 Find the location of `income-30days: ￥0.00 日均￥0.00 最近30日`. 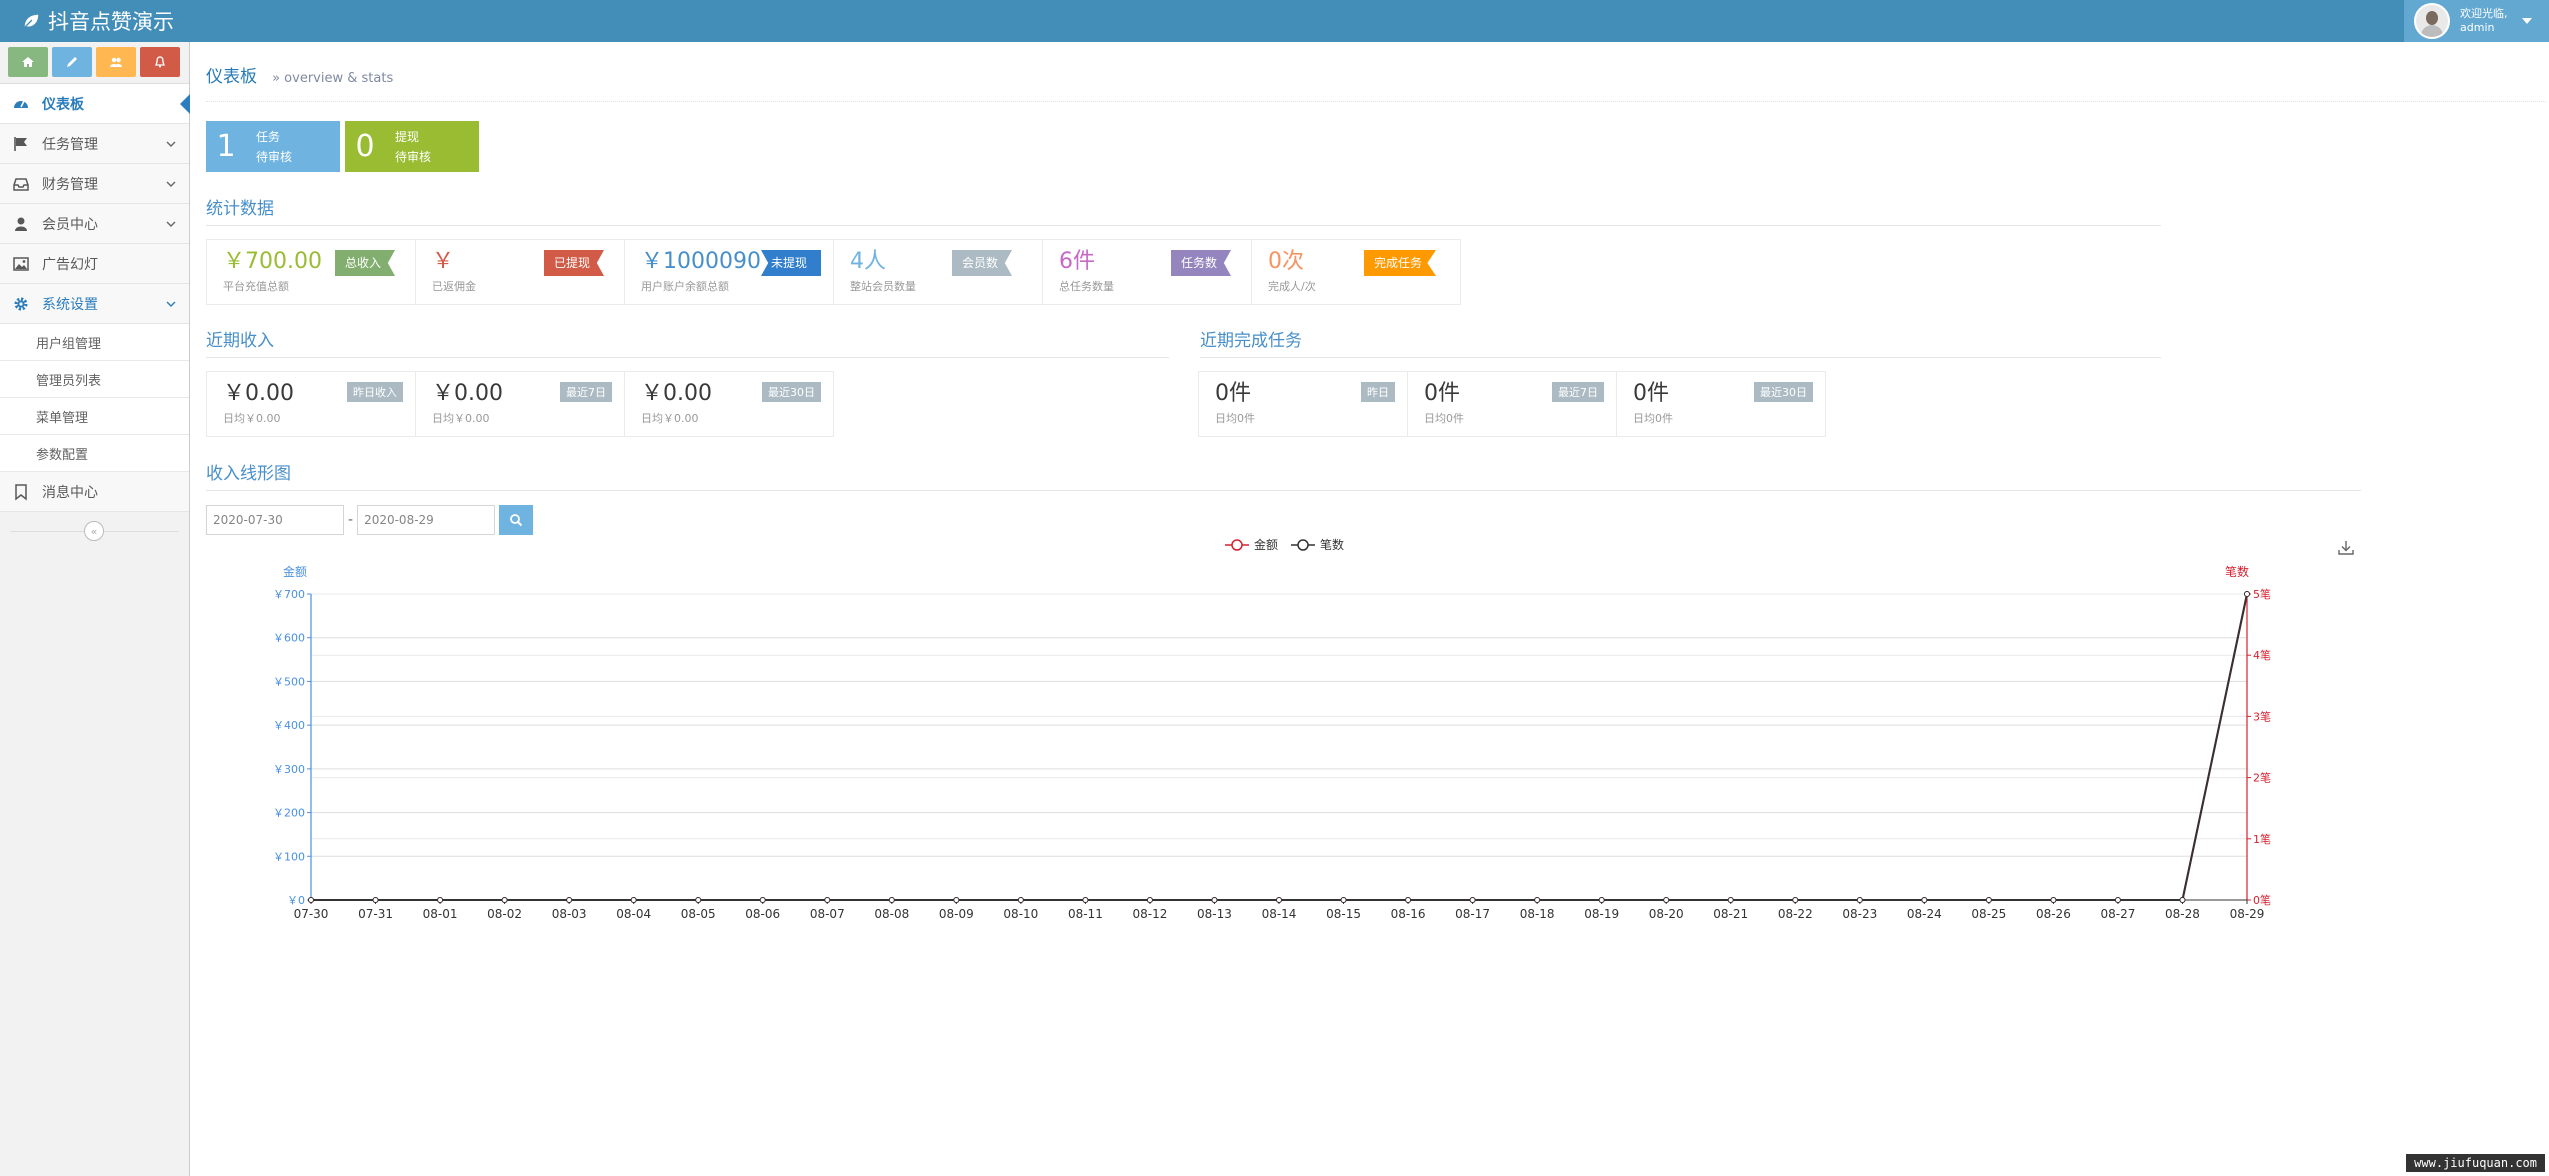

income-30days: ￥0.00 日均￥0.00 最近30日 is located at coordinates (729, 404).